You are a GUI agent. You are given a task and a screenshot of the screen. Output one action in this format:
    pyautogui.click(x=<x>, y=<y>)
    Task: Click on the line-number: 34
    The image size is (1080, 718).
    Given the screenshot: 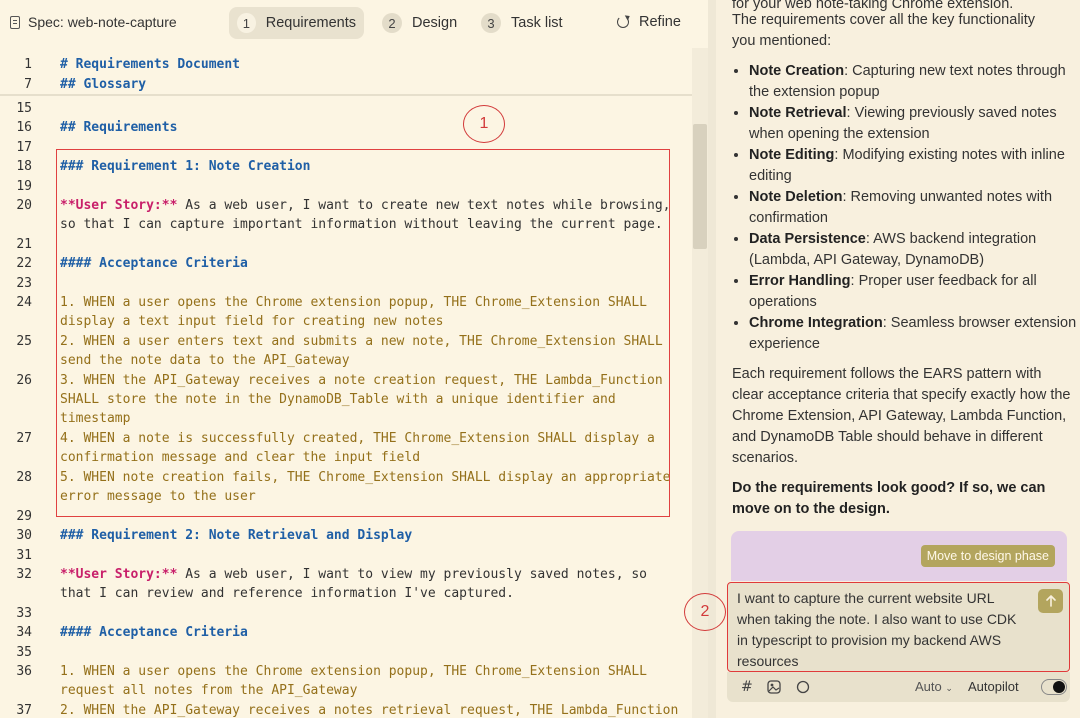 What is the action you would take?
    pyautogui.click(x=24, y=632)
    